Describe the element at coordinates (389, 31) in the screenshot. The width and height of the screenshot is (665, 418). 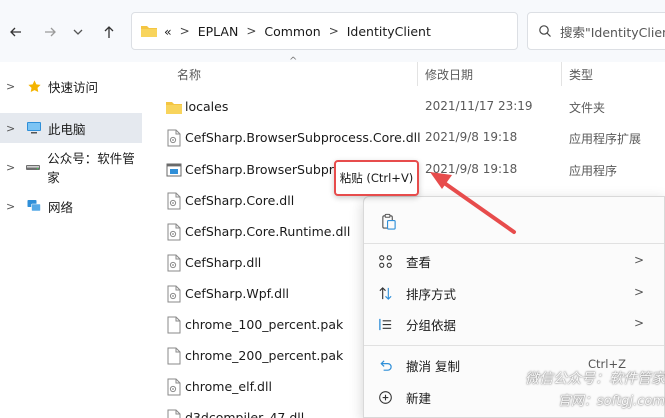
I see `breadcrumb-identityclient: IdentityClient` at that location.